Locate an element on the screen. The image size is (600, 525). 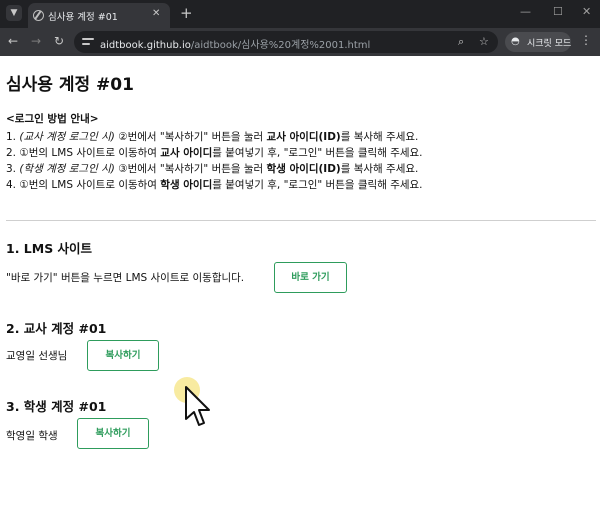
teacher-name: 교영일 선생님 is located at coordinates (37, 356).